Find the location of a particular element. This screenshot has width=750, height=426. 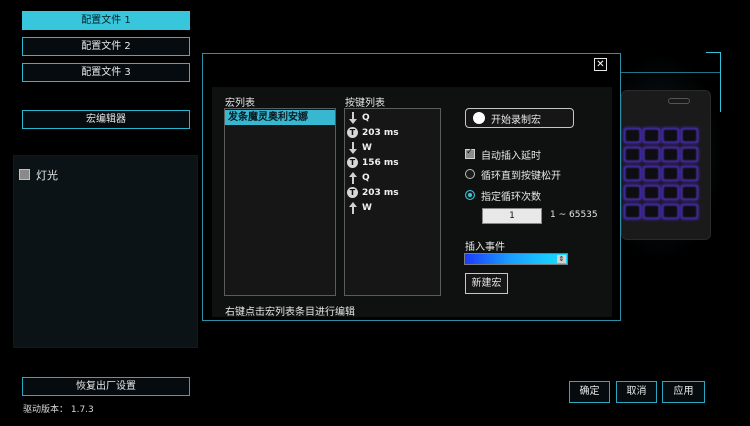

loop-count-option: 指定循环次数 is located at coordinates (503, 195).